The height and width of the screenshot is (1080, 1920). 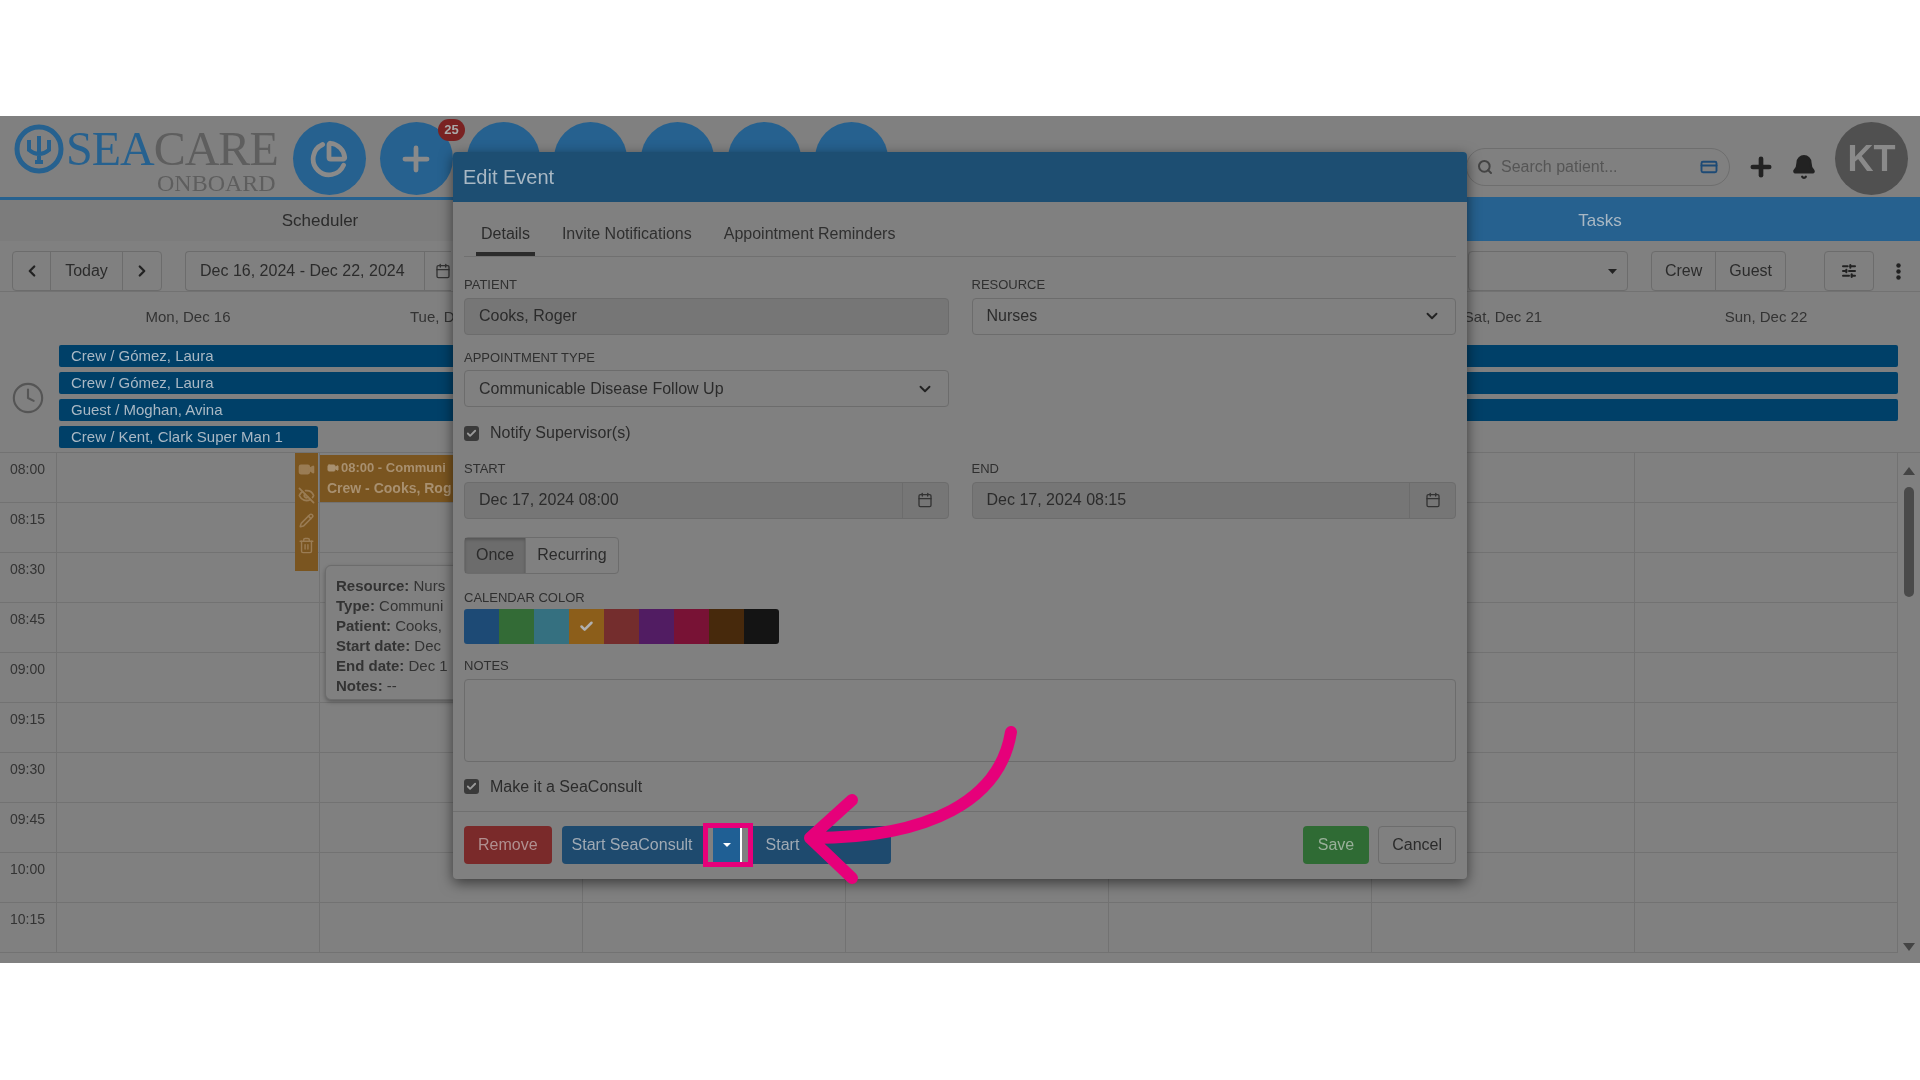 I want to click on search-icon, so click(x=1485, y=166).